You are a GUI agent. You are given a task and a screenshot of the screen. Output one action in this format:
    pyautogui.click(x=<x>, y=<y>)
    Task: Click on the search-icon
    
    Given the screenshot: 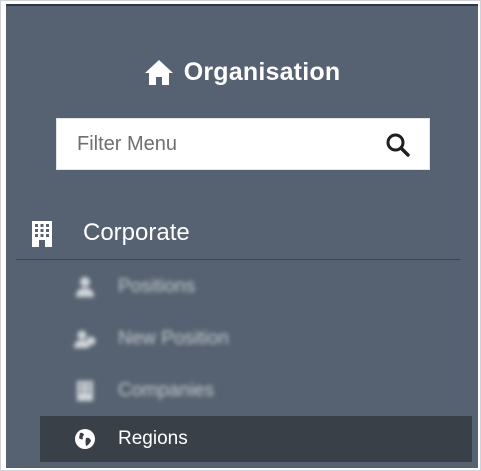 What is the action you would take?
    pyautogui.click(x=398, y=145)
    